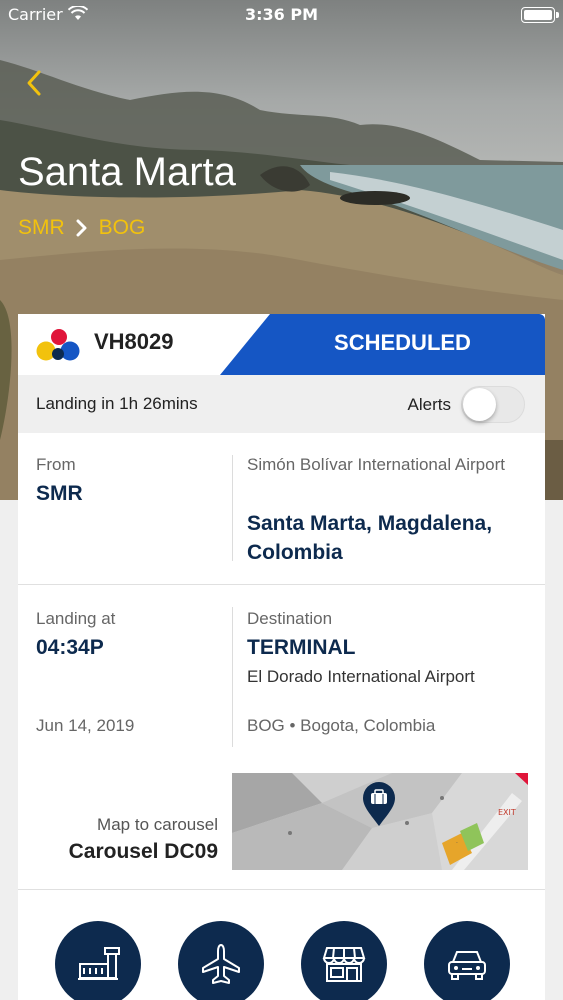  I want to click on flight-card-header: VH8029 SCHEDULED, so click(281, 344).